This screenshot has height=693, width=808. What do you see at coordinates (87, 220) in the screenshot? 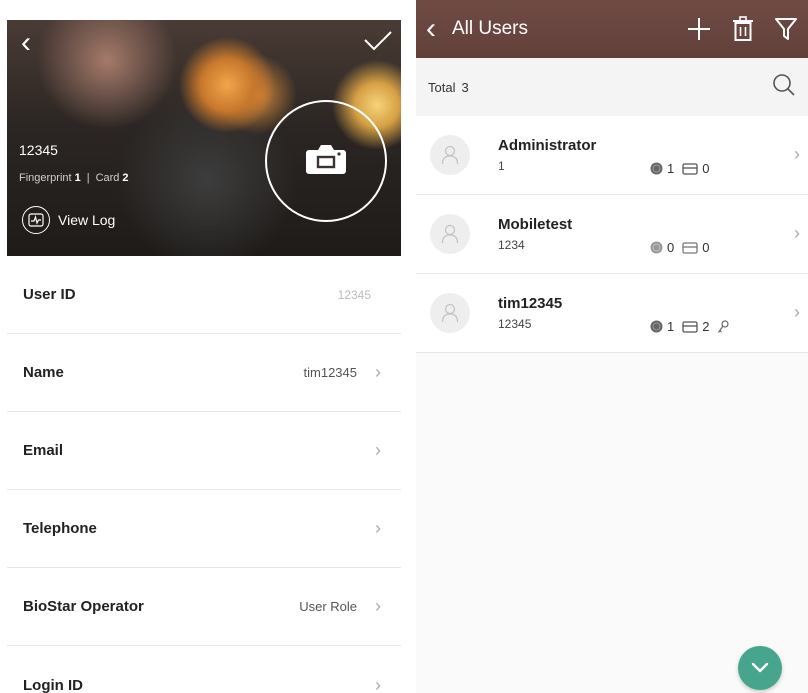
I see `view-log-label: View Log` at bounding box center [87, 220].